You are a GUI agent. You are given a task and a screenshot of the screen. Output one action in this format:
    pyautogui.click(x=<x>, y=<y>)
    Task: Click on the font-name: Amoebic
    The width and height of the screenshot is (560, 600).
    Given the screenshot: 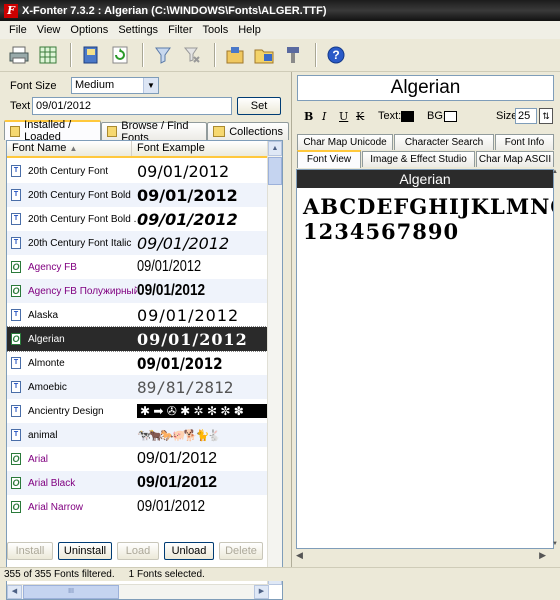 What is the action you would take?
    pyautogui.click(x=47, y=387)
    